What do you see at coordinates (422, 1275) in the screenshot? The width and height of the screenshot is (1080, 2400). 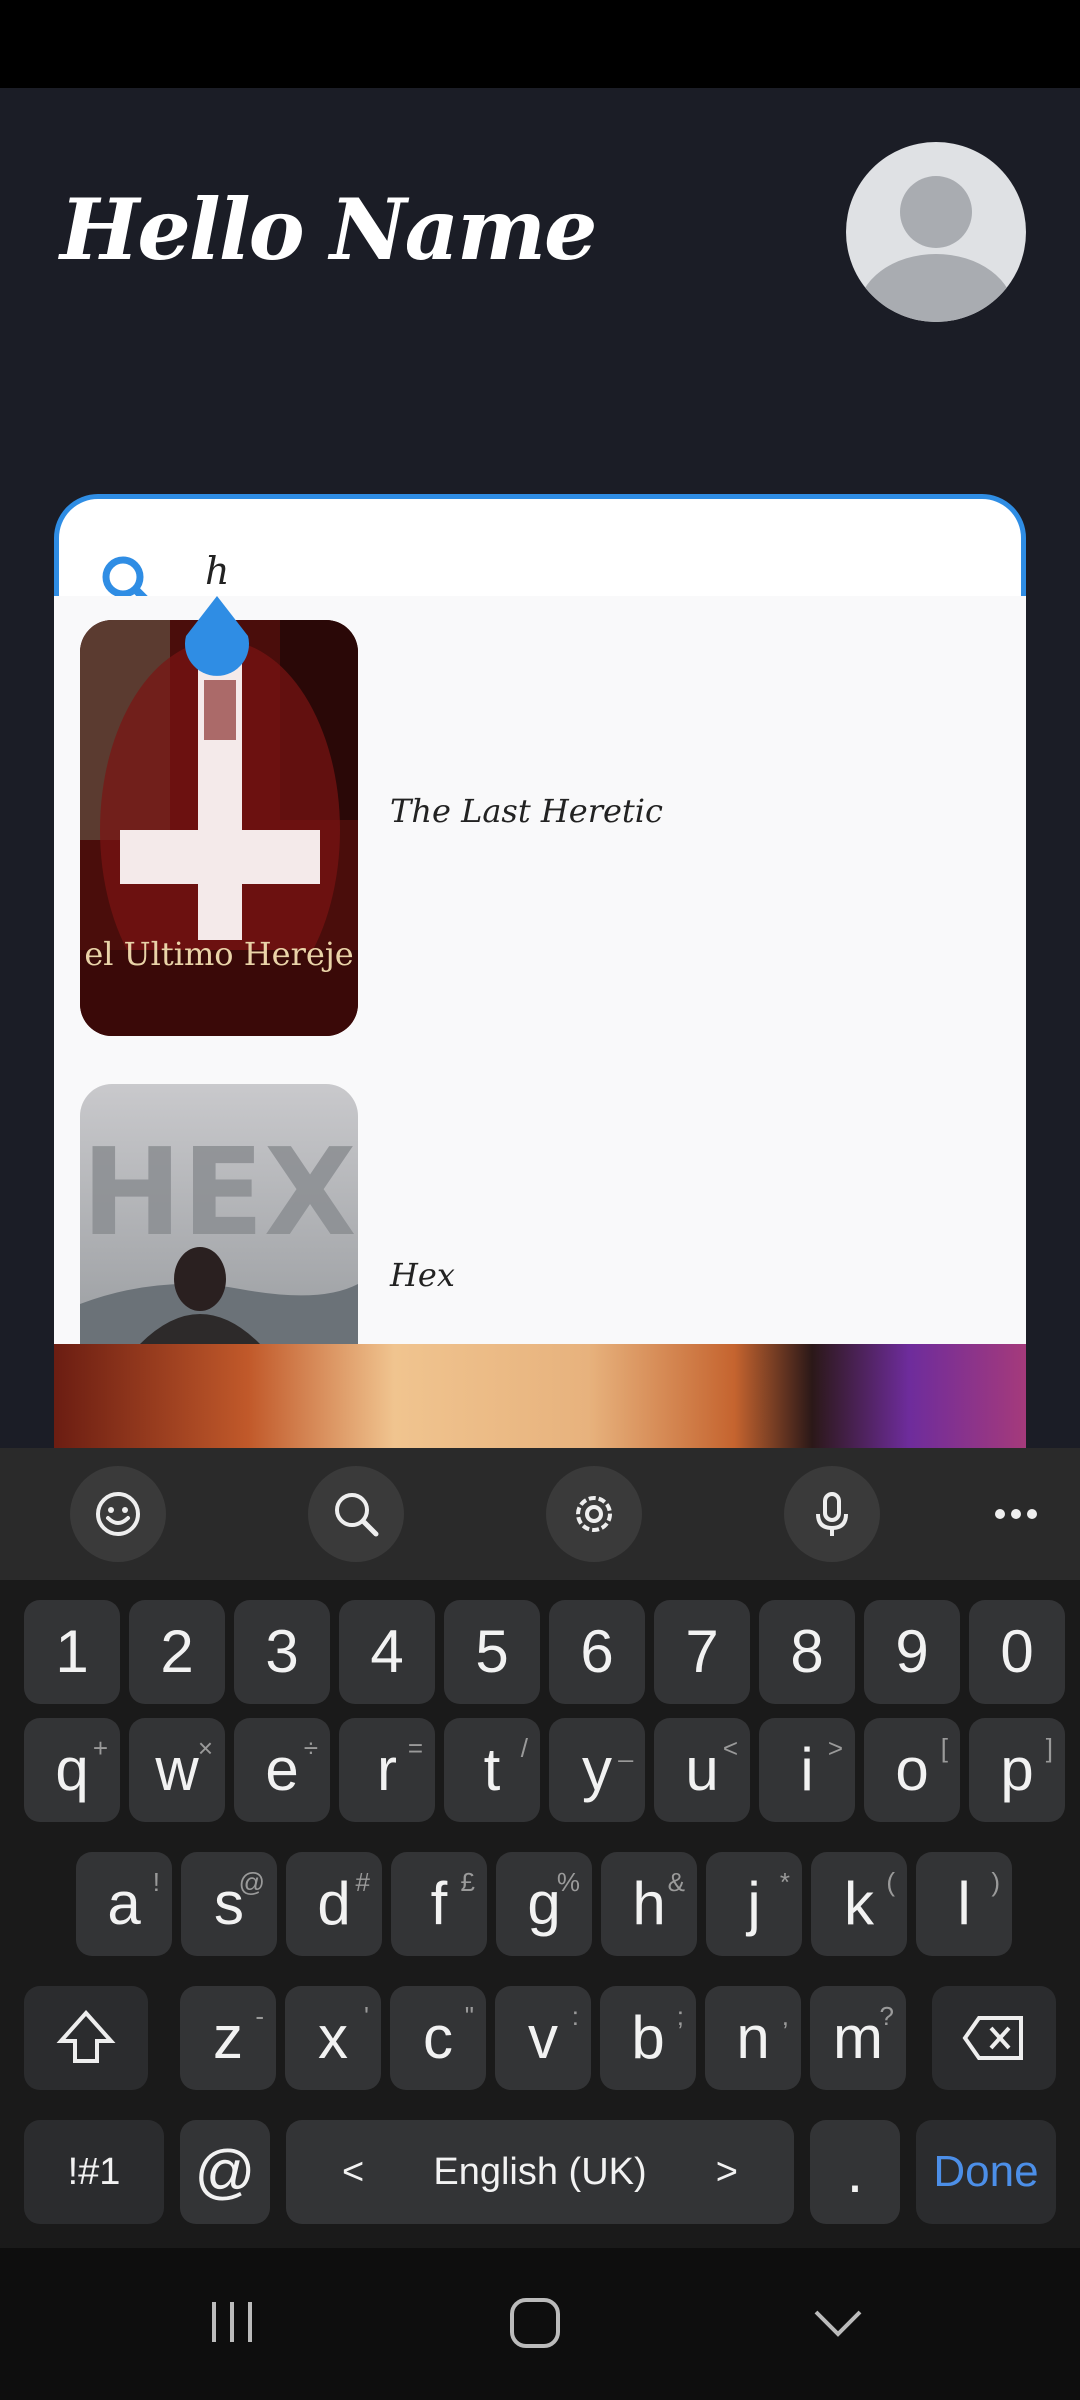 I see `movie-title: Hex` at bounding box center [422, 1275].